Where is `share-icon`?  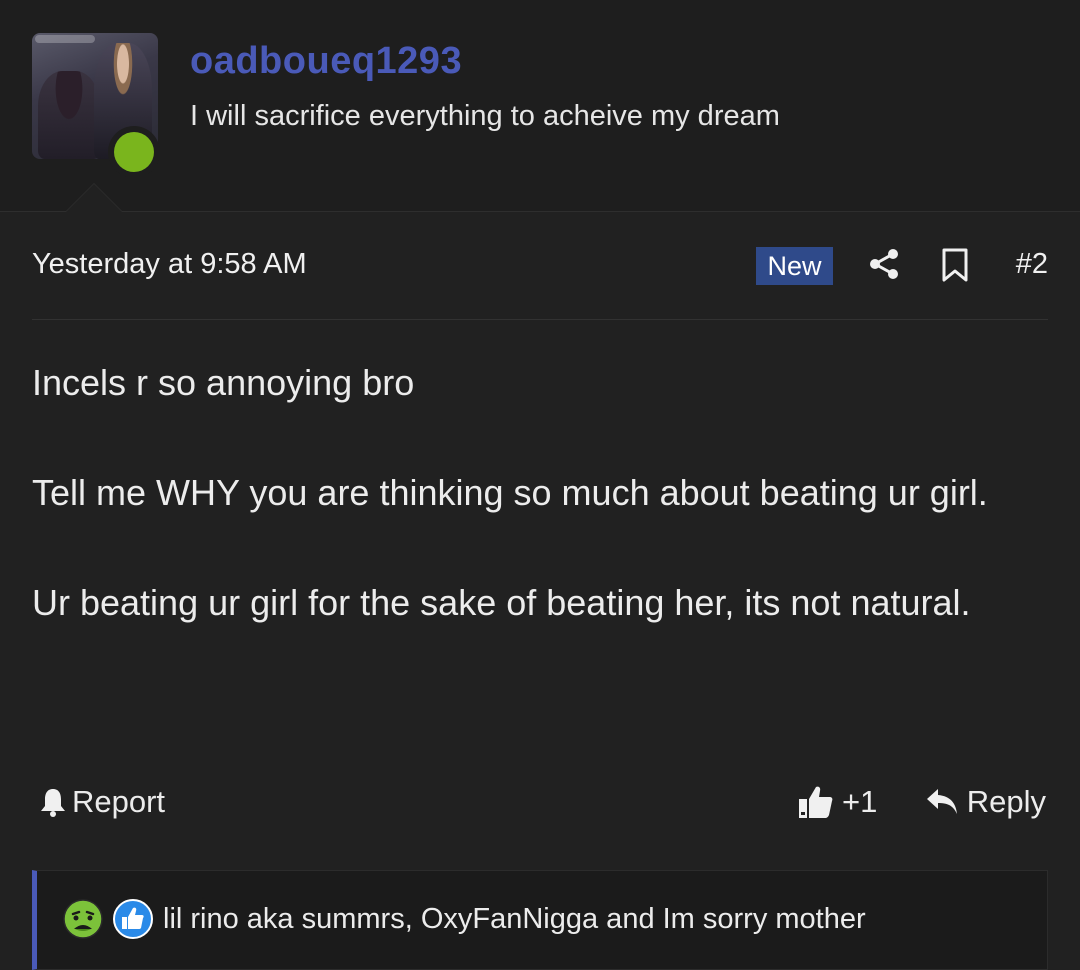 share-icon is located at coordinates (884, 264).